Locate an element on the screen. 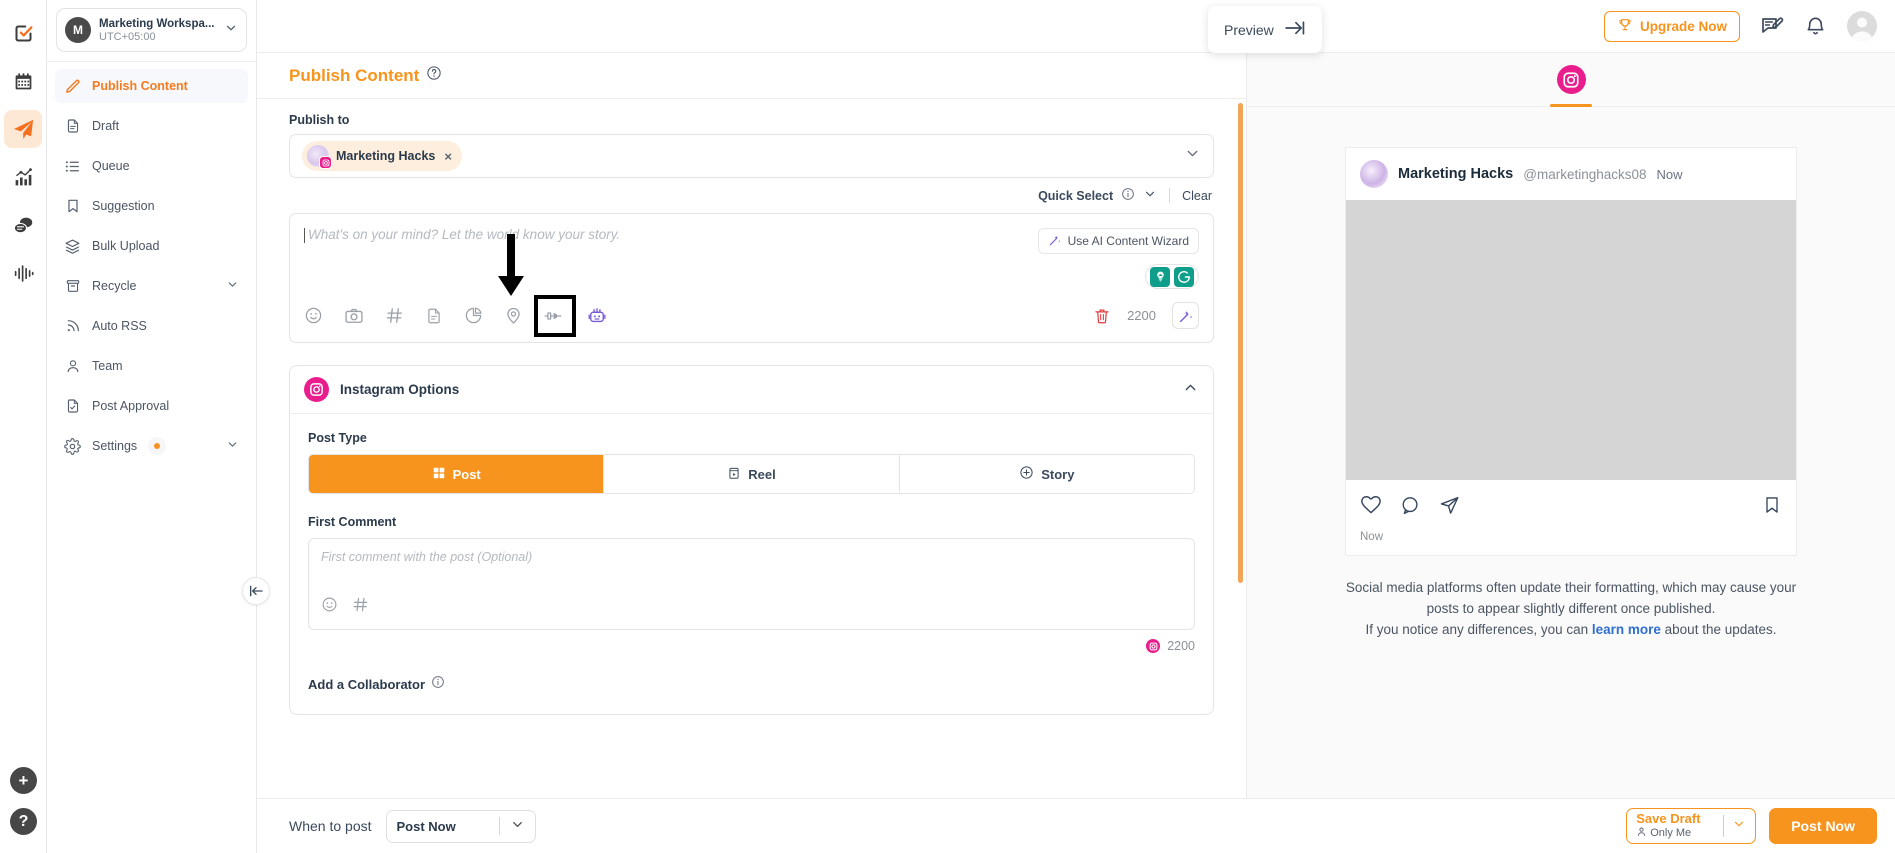  delete-icon is located at coordinates (1102, 316).